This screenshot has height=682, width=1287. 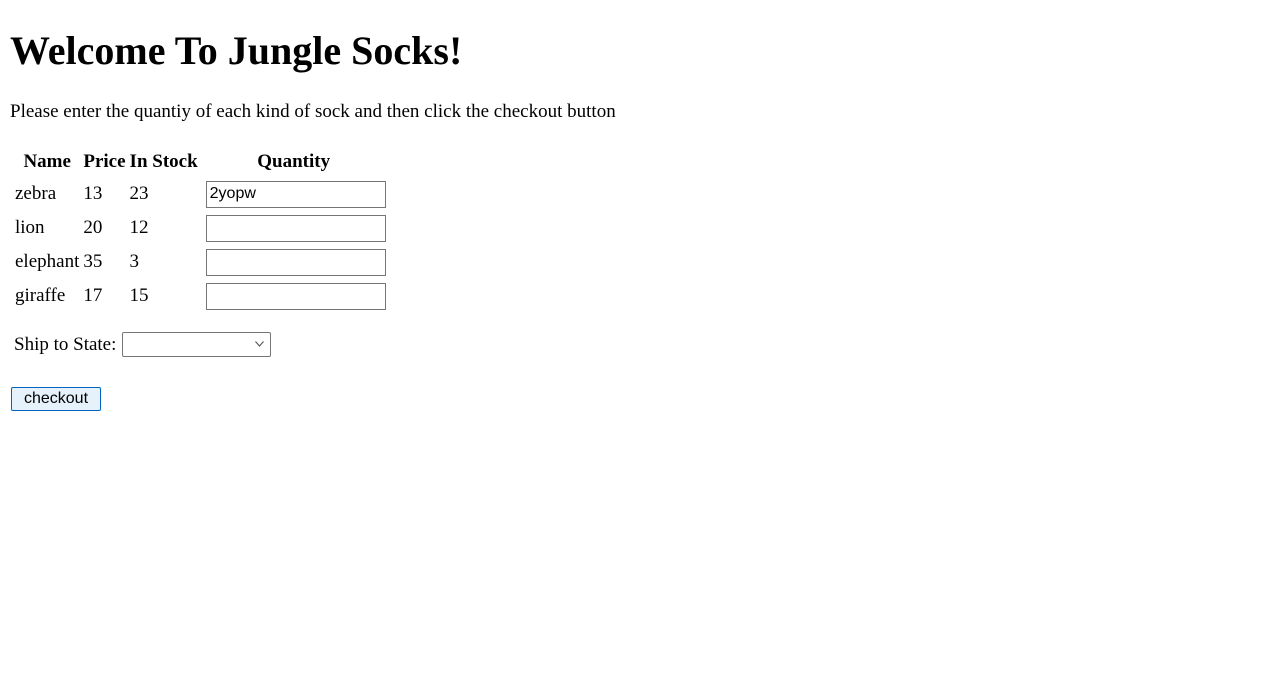 I want to click on sock-name: elephant, so click(x=47, y=261).